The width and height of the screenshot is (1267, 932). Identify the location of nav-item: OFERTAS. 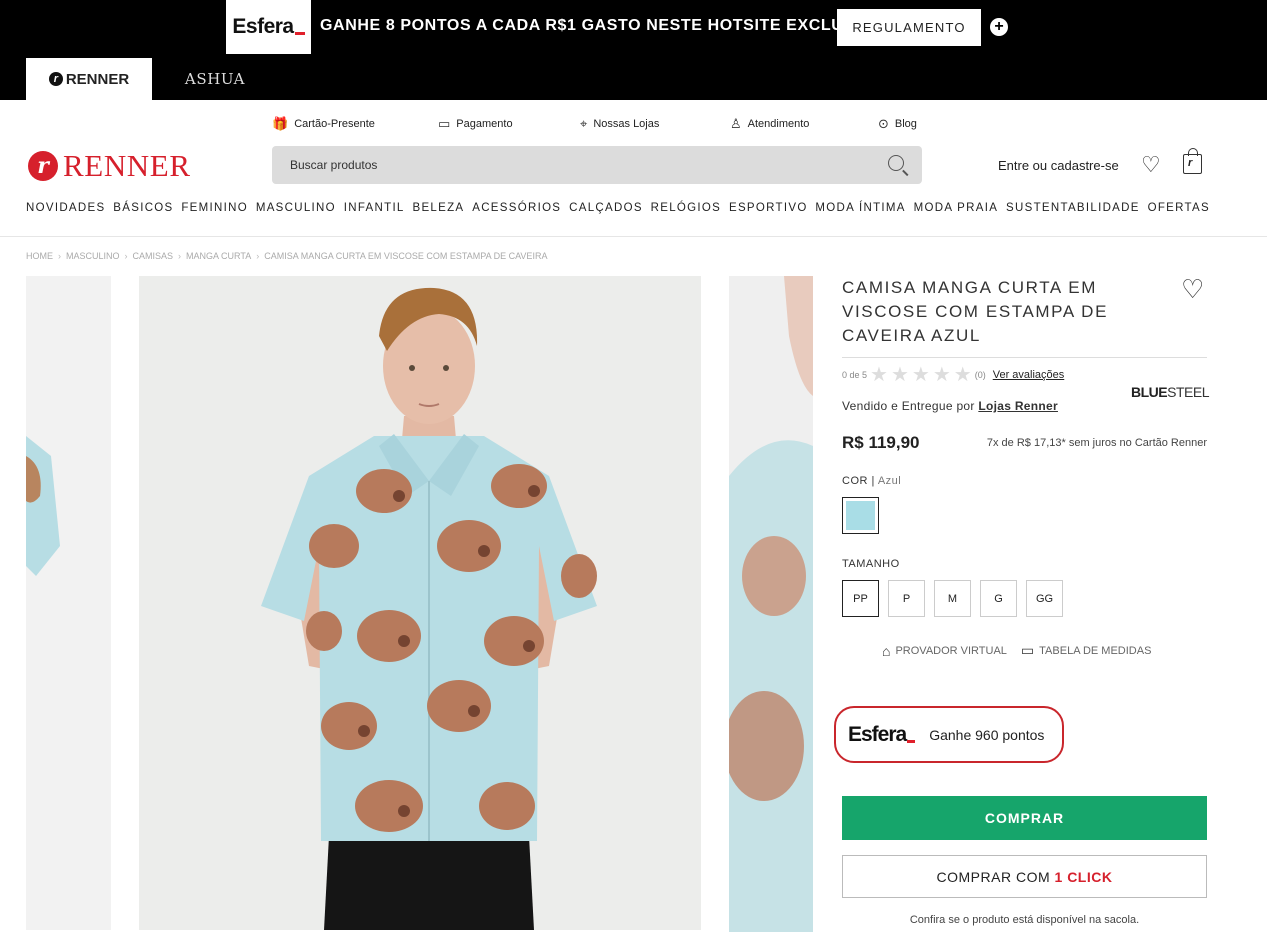
(1179, 208).